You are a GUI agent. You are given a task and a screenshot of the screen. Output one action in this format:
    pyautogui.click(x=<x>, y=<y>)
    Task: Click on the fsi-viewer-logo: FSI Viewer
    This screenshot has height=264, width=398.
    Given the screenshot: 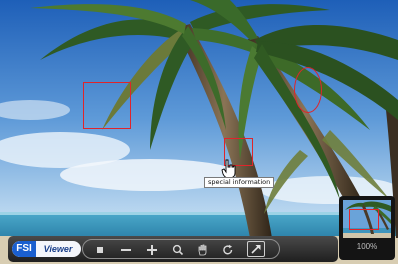 What is the action you would take?
    pyautogui.click(x=46, y=249)
    